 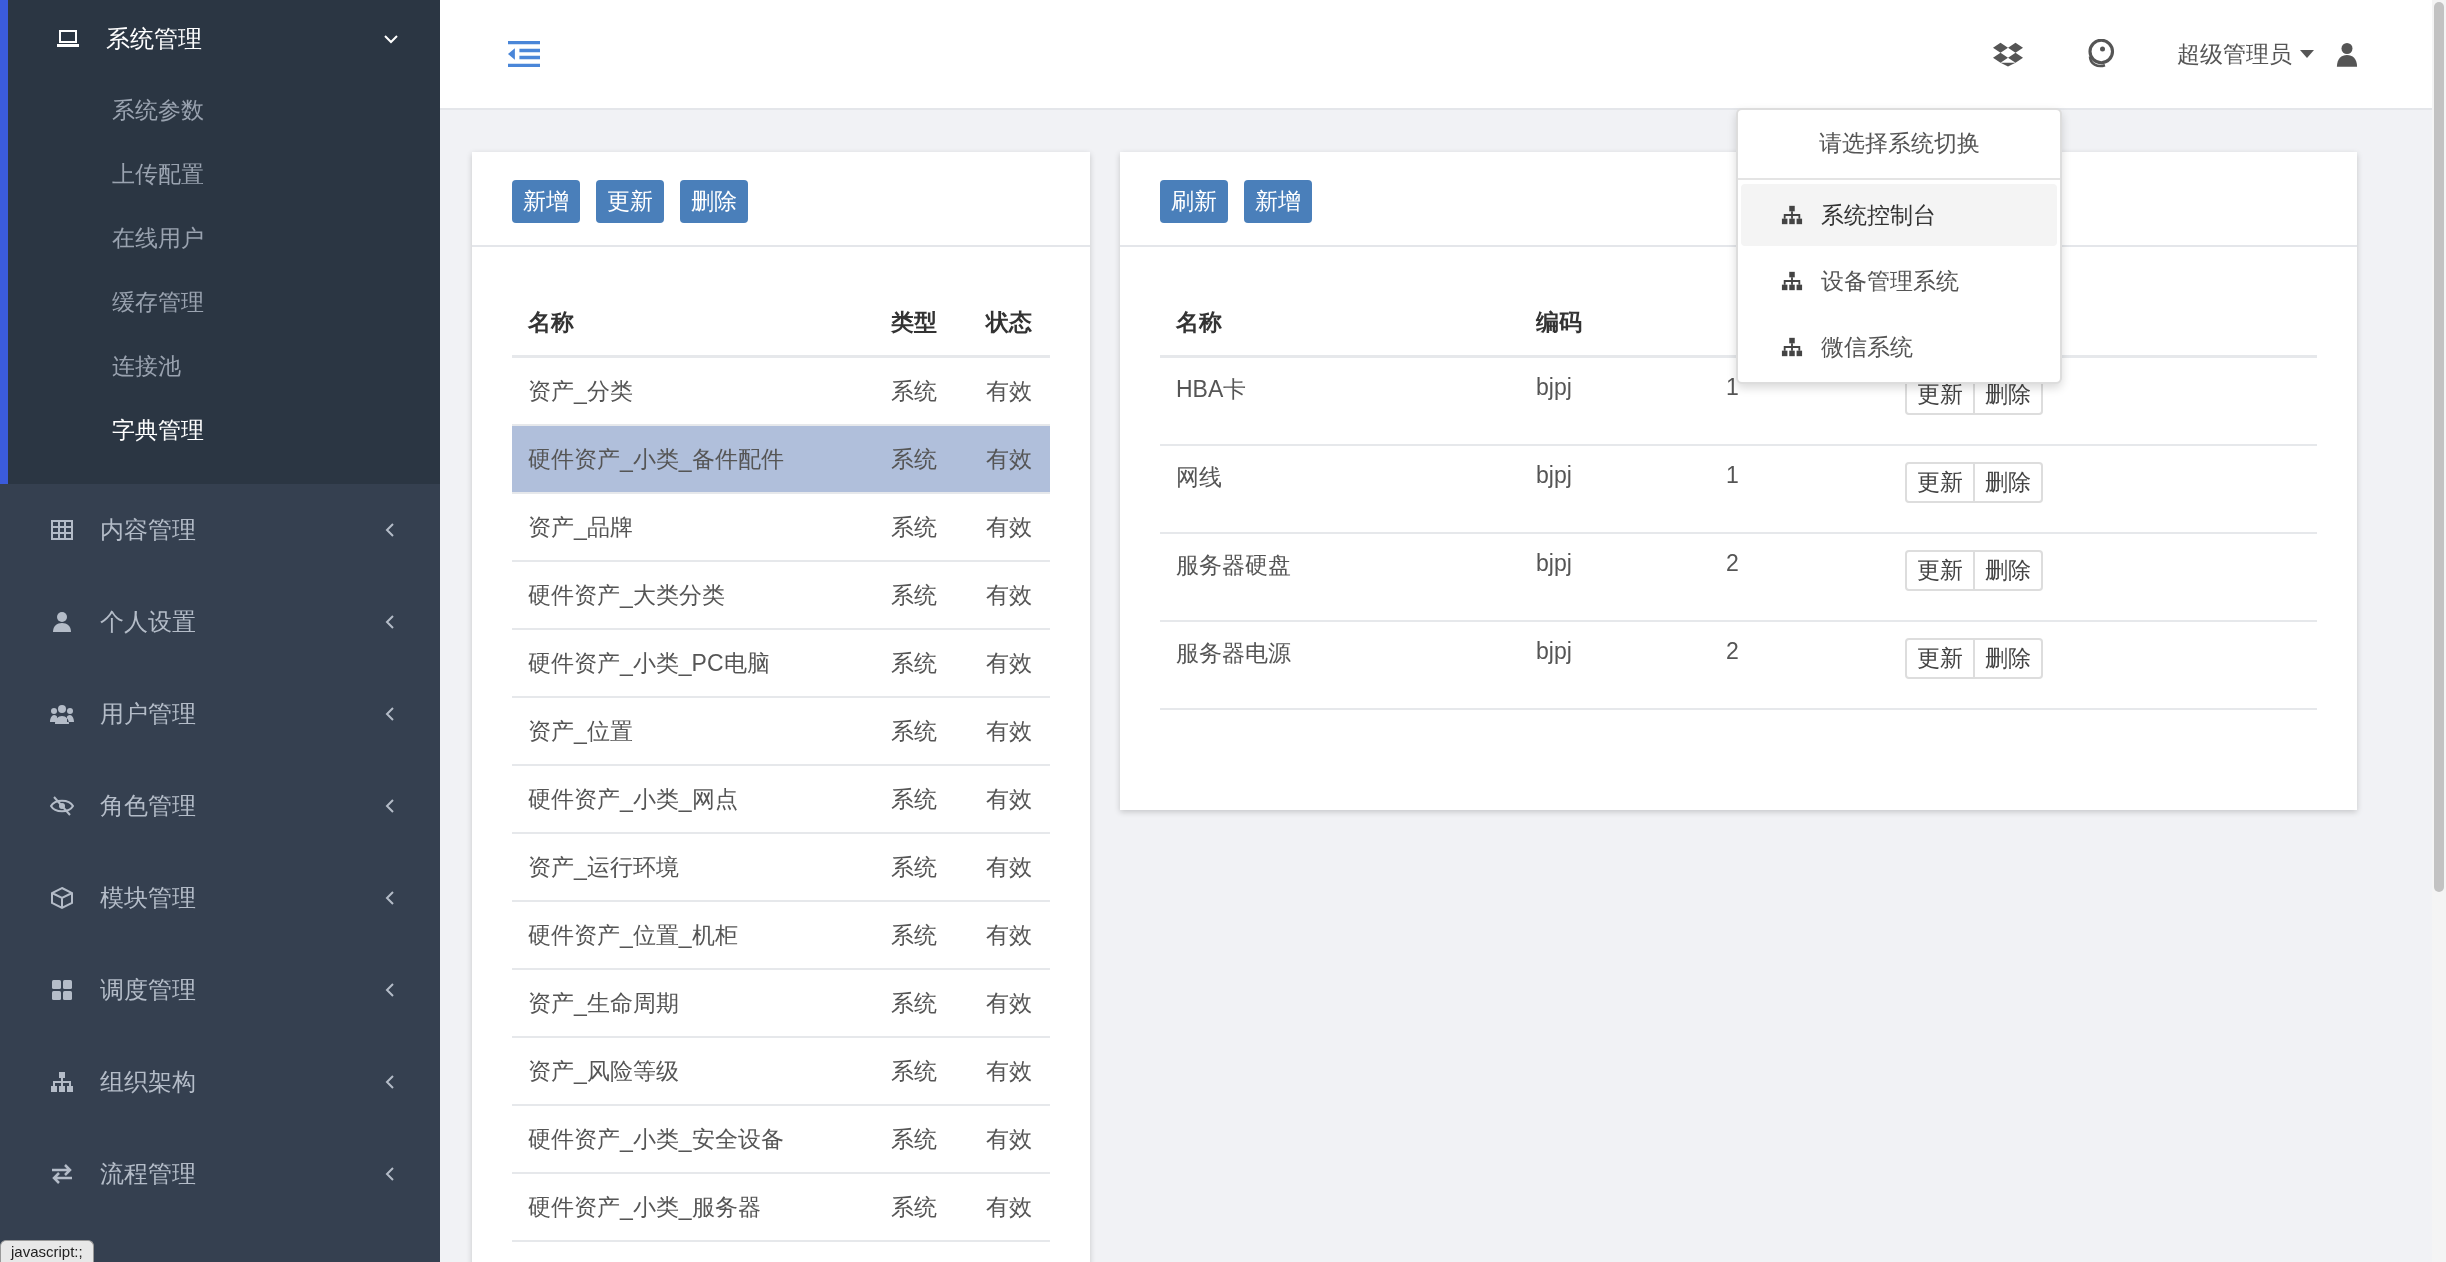 What do you see at coordinates (62, 806) in the screenshot?
I see `eye-slash-icon` at bounding box center [62, 806].